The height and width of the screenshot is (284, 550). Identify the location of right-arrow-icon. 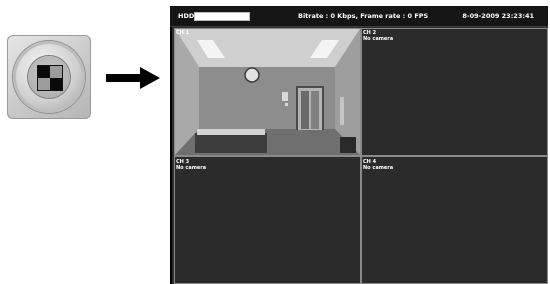
(133, 78).